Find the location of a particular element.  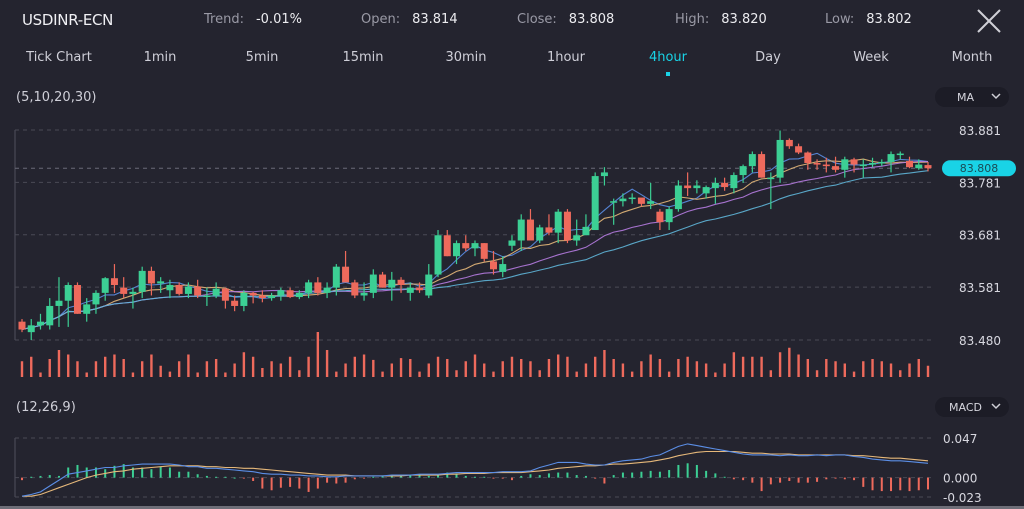

price-tick-label: 83.681 is located at coordinates (980, 236).